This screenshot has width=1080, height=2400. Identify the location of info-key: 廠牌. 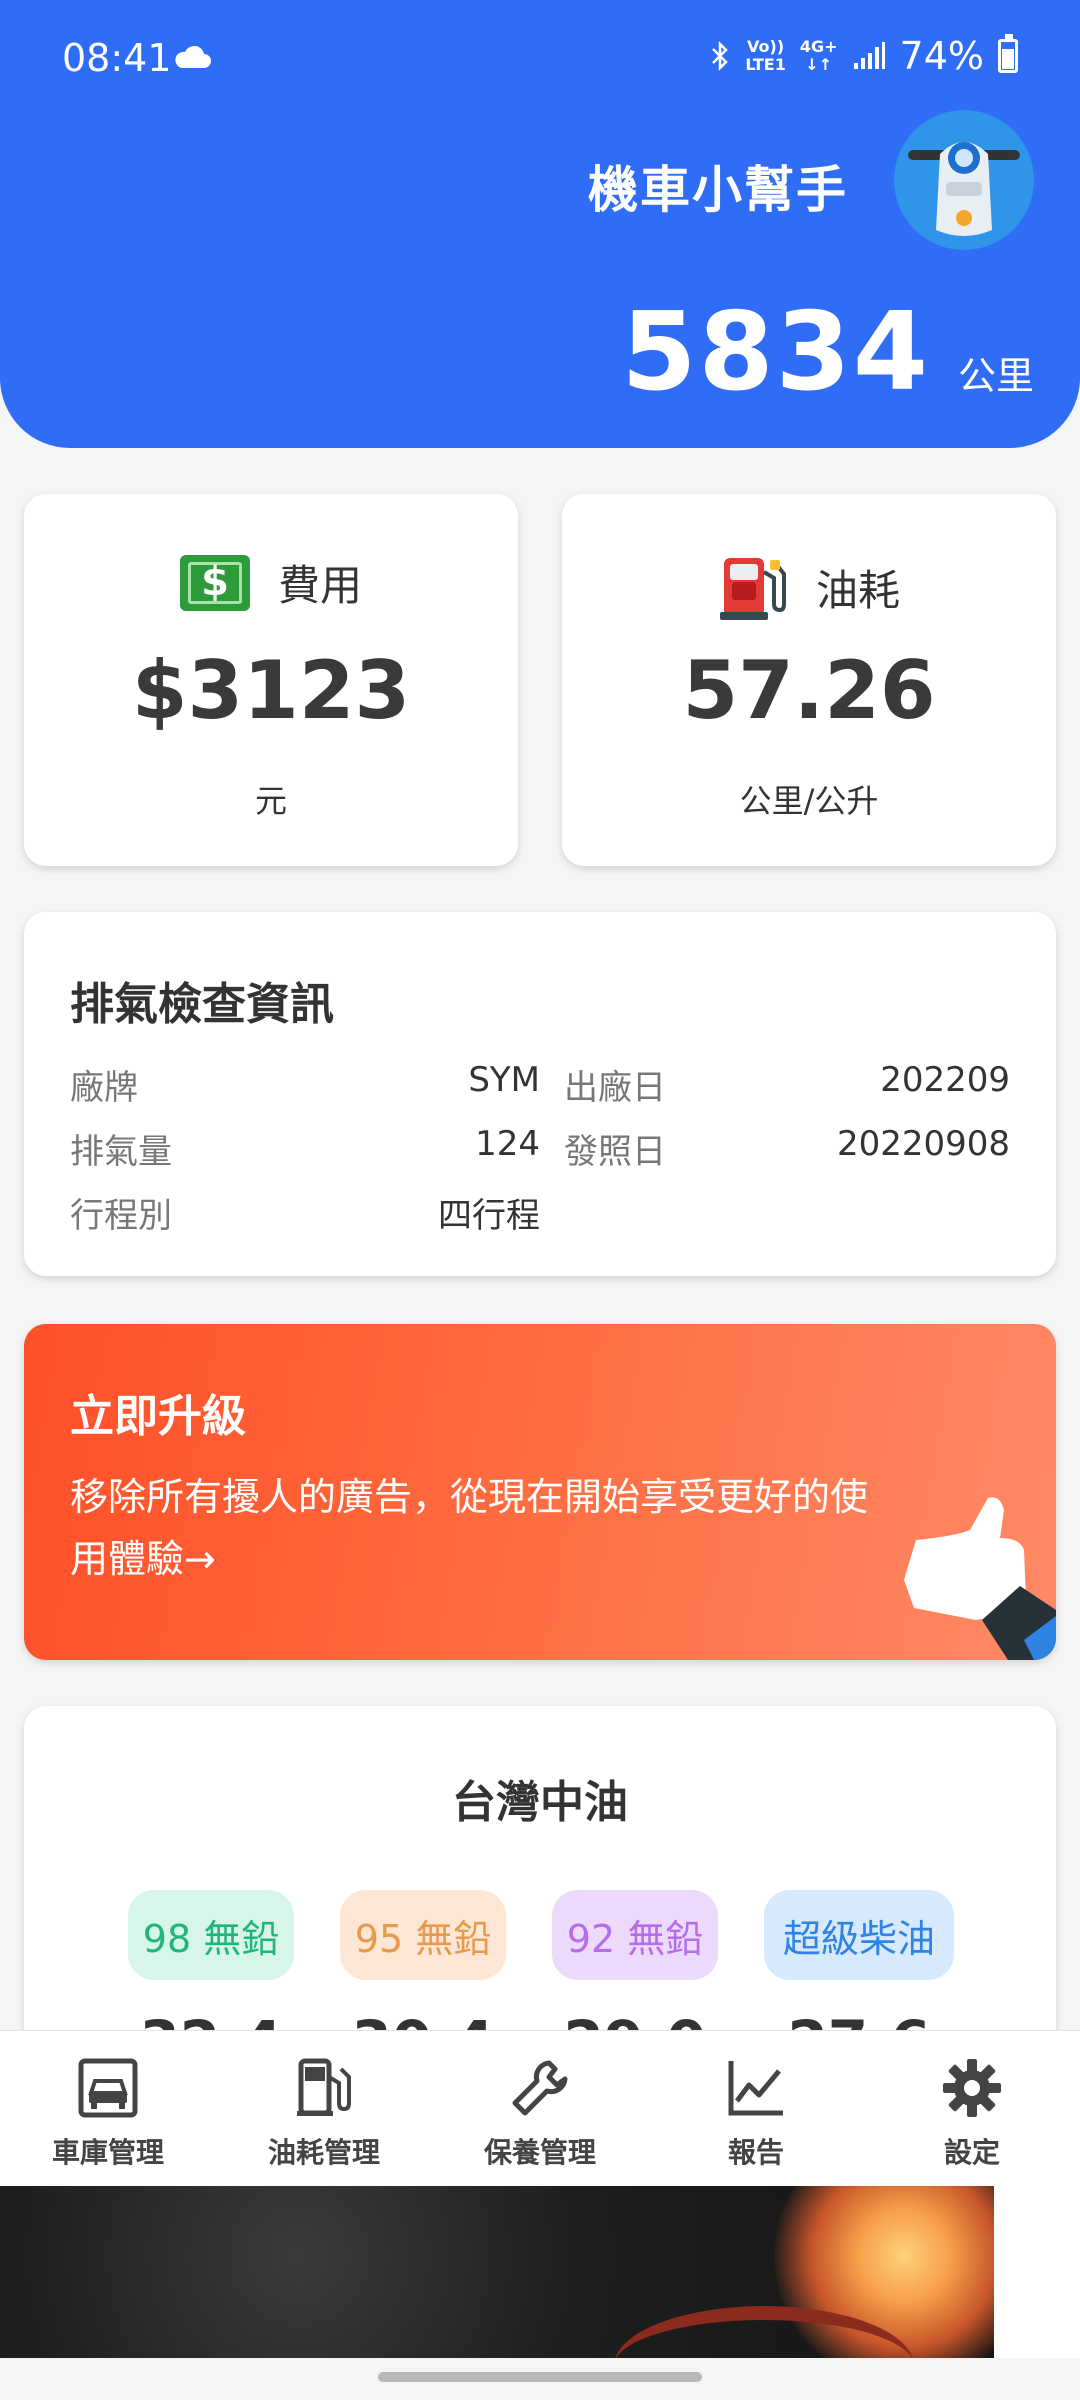
(104, 1088).